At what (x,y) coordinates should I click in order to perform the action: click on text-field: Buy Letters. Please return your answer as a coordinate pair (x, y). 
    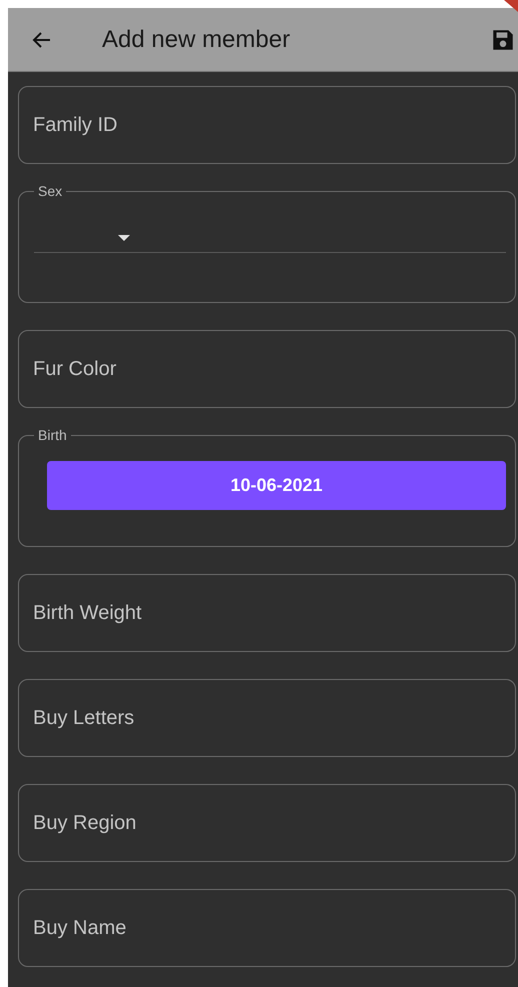
    Looking at the image, I should click on (267, 718).